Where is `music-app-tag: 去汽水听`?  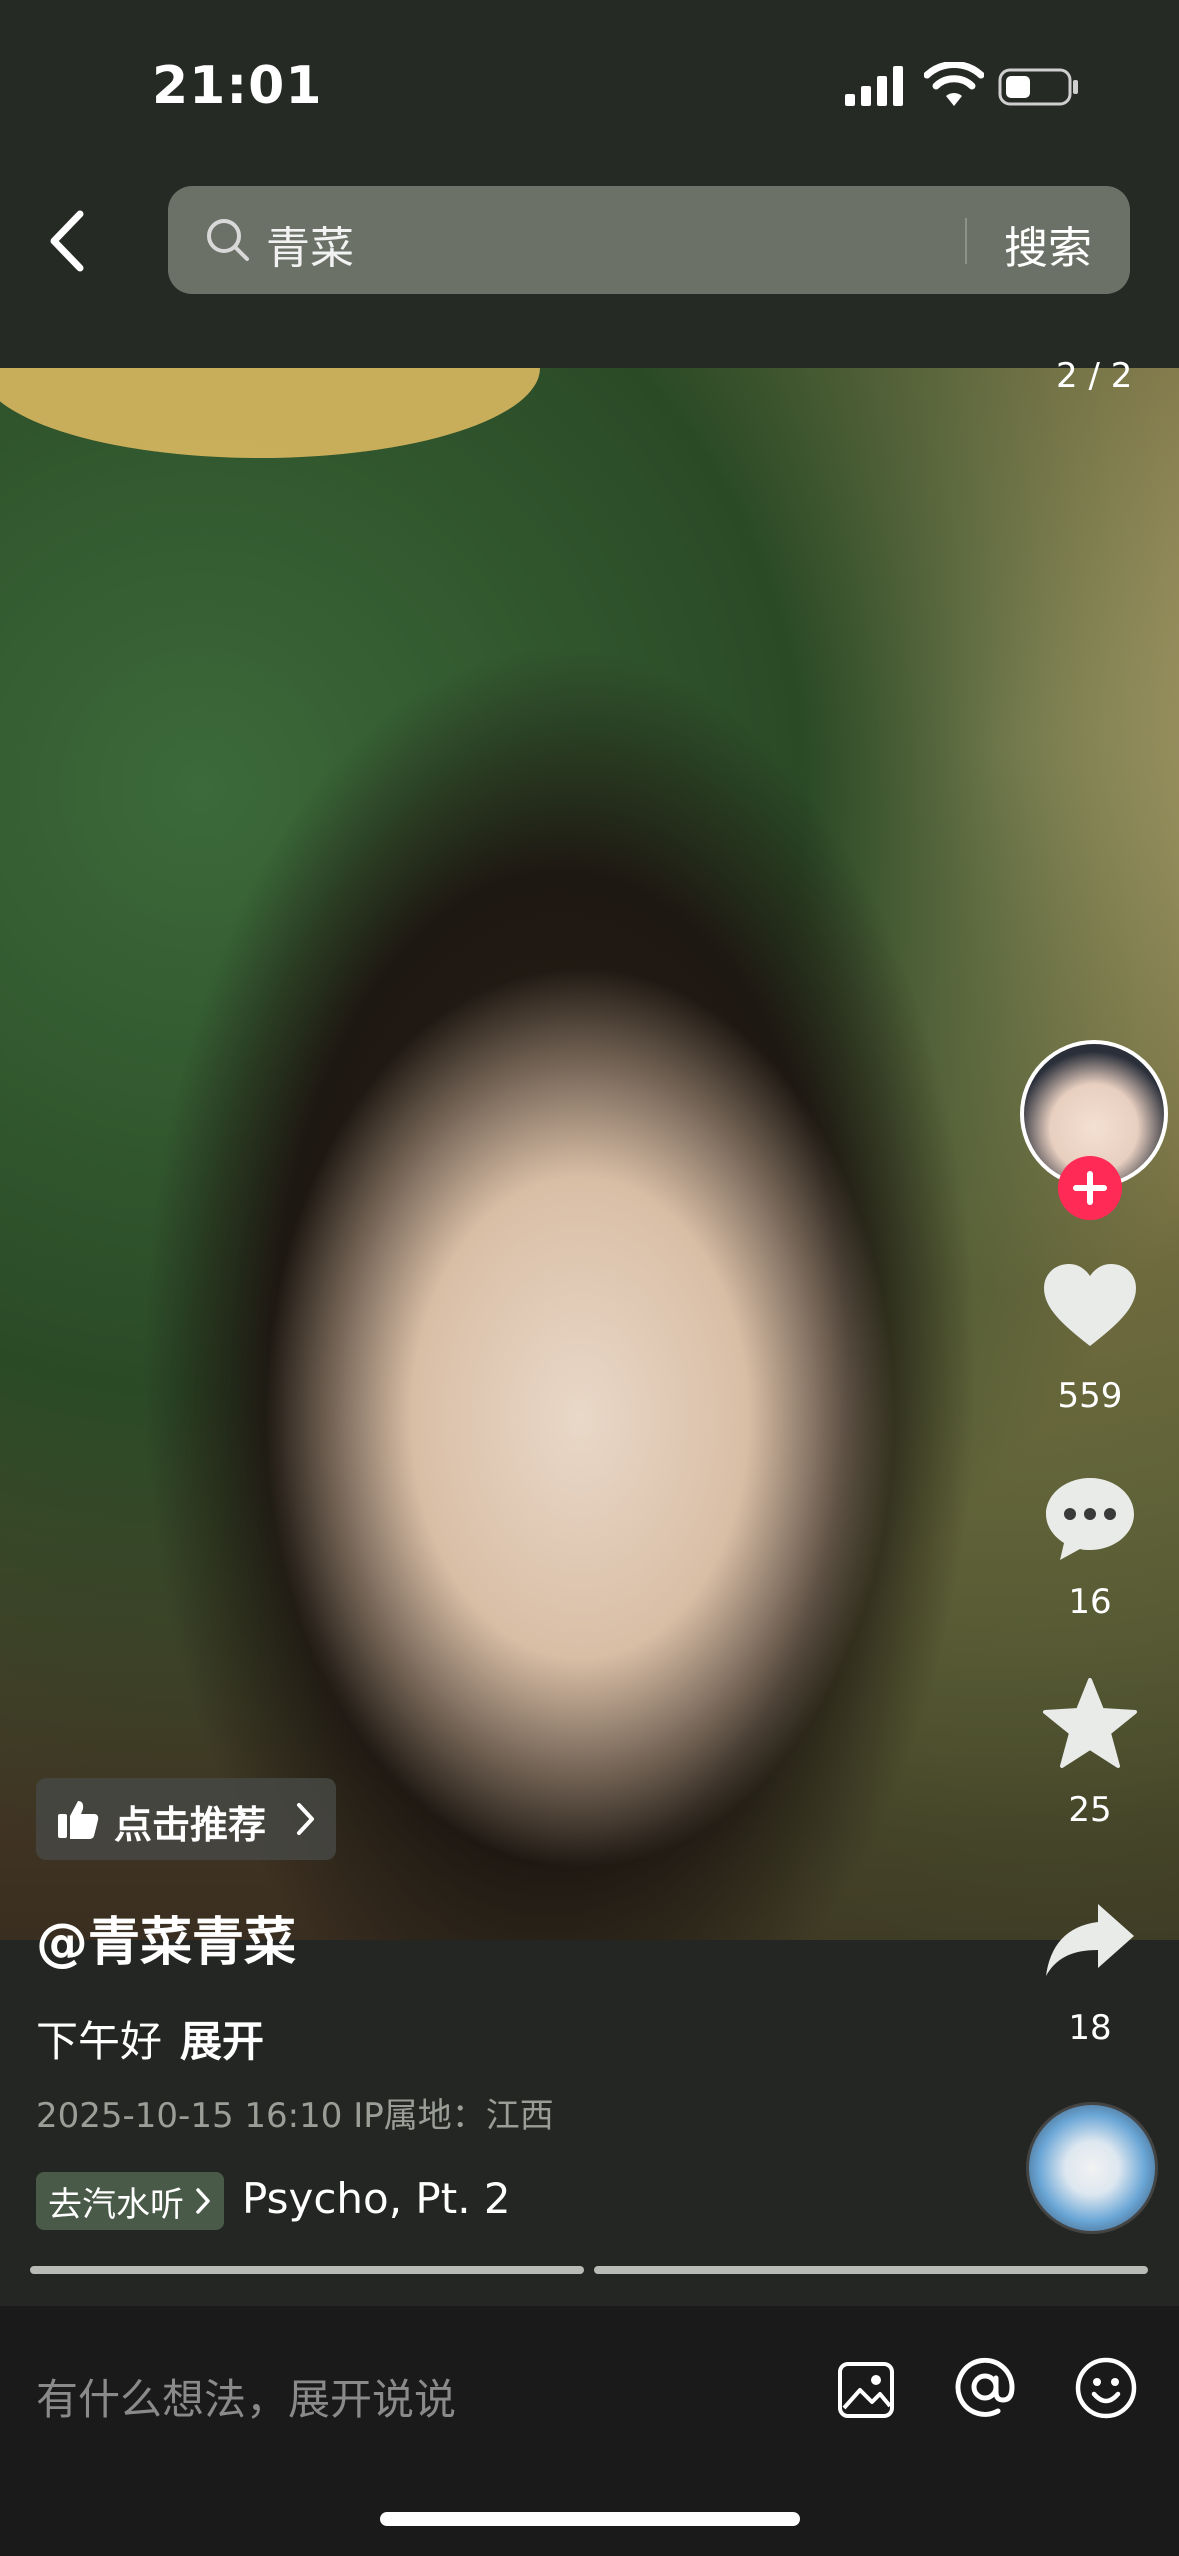
music-app-tag: 去汽水听 is located at coordinates (130, 2201).